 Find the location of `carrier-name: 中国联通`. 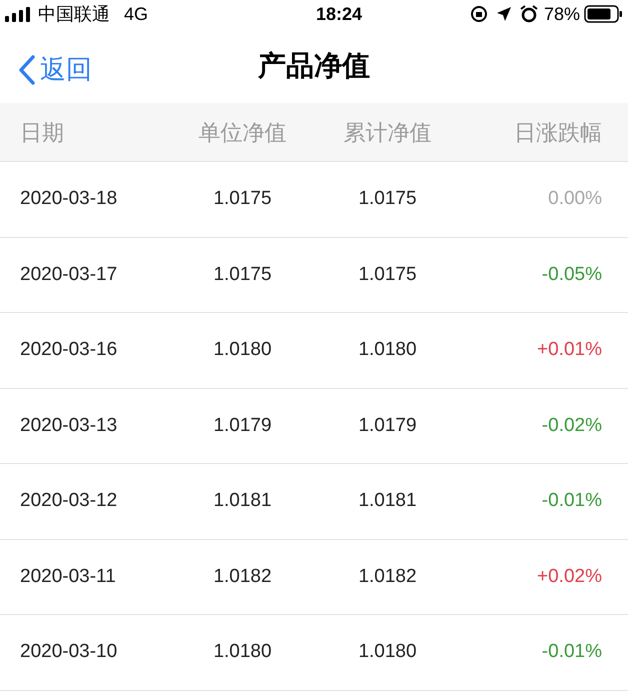

carrier-name: 中国联通 is located at coordinates (74, 14).